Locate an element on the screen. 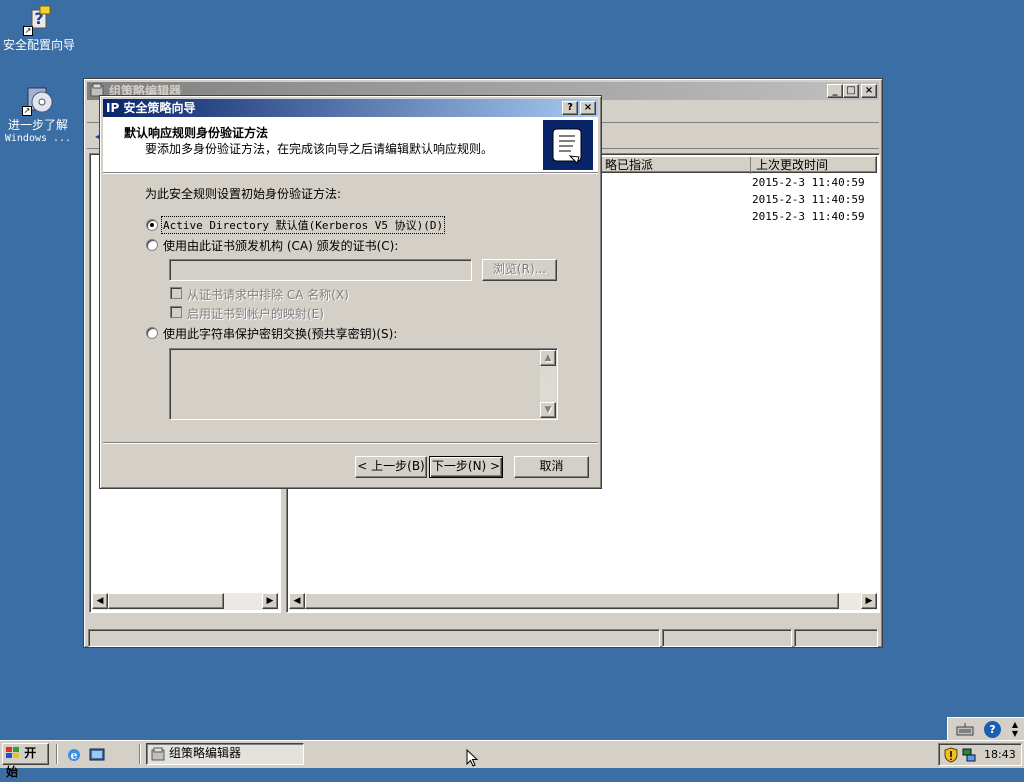  maximize-icon: □ is located at coordinates (851, 90).